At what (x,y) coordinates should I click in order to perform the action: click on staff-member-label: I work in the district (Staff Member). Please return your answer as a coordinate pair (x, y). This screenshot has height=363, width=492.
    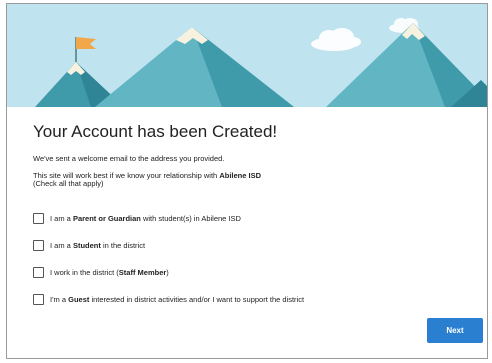
    Looking at the image, I should click on (109, 272).